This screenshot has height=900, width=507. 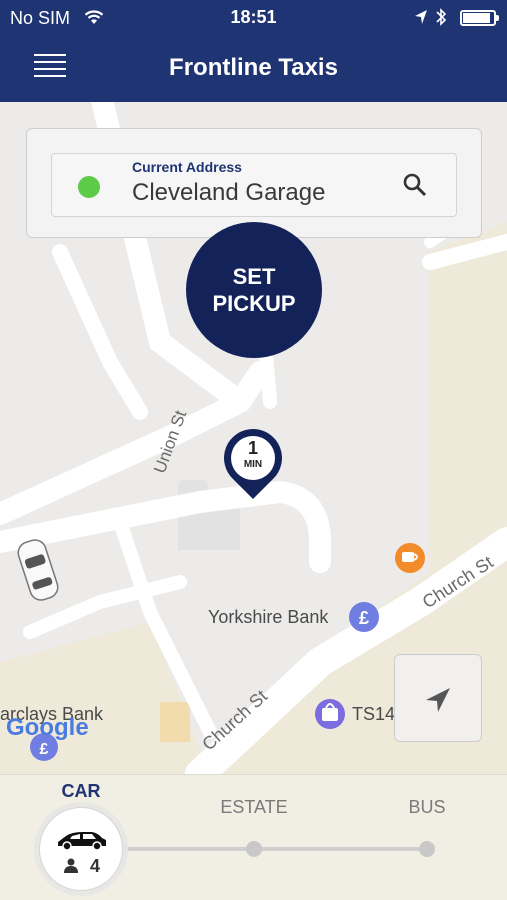 What do you see at coordinates (71, 865) in the screenshot?
I see `passenger-icon` at bounding box center [71, 865].